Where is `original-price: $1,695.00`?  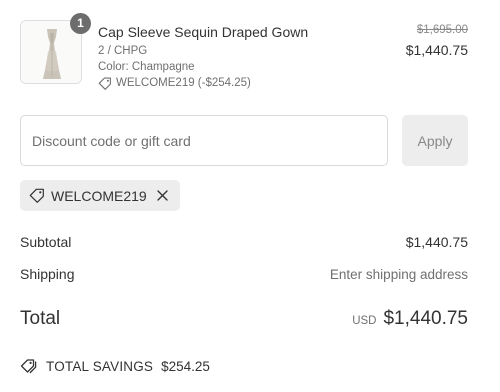 original-price: $1,695.00 is located at coordinates (442, 30).